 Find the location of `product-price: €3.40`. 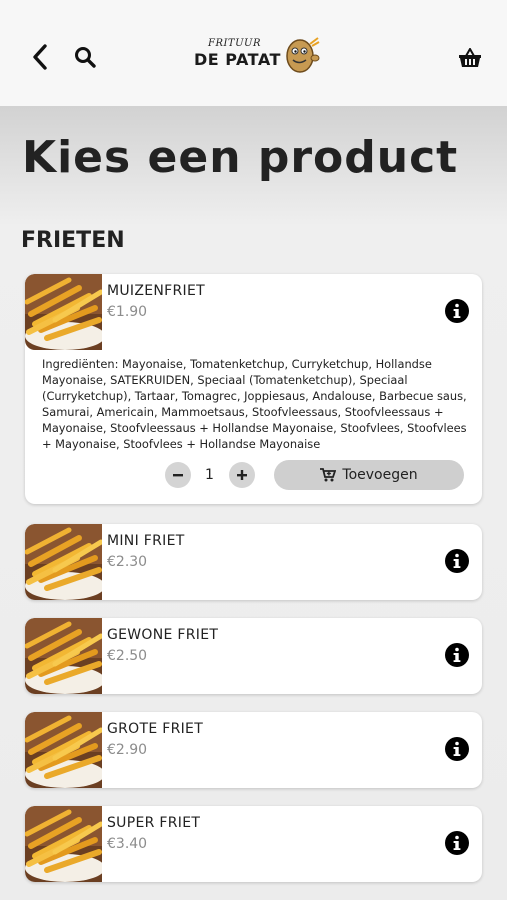

product-price: €3.40 is located at coordinates (127, 844).